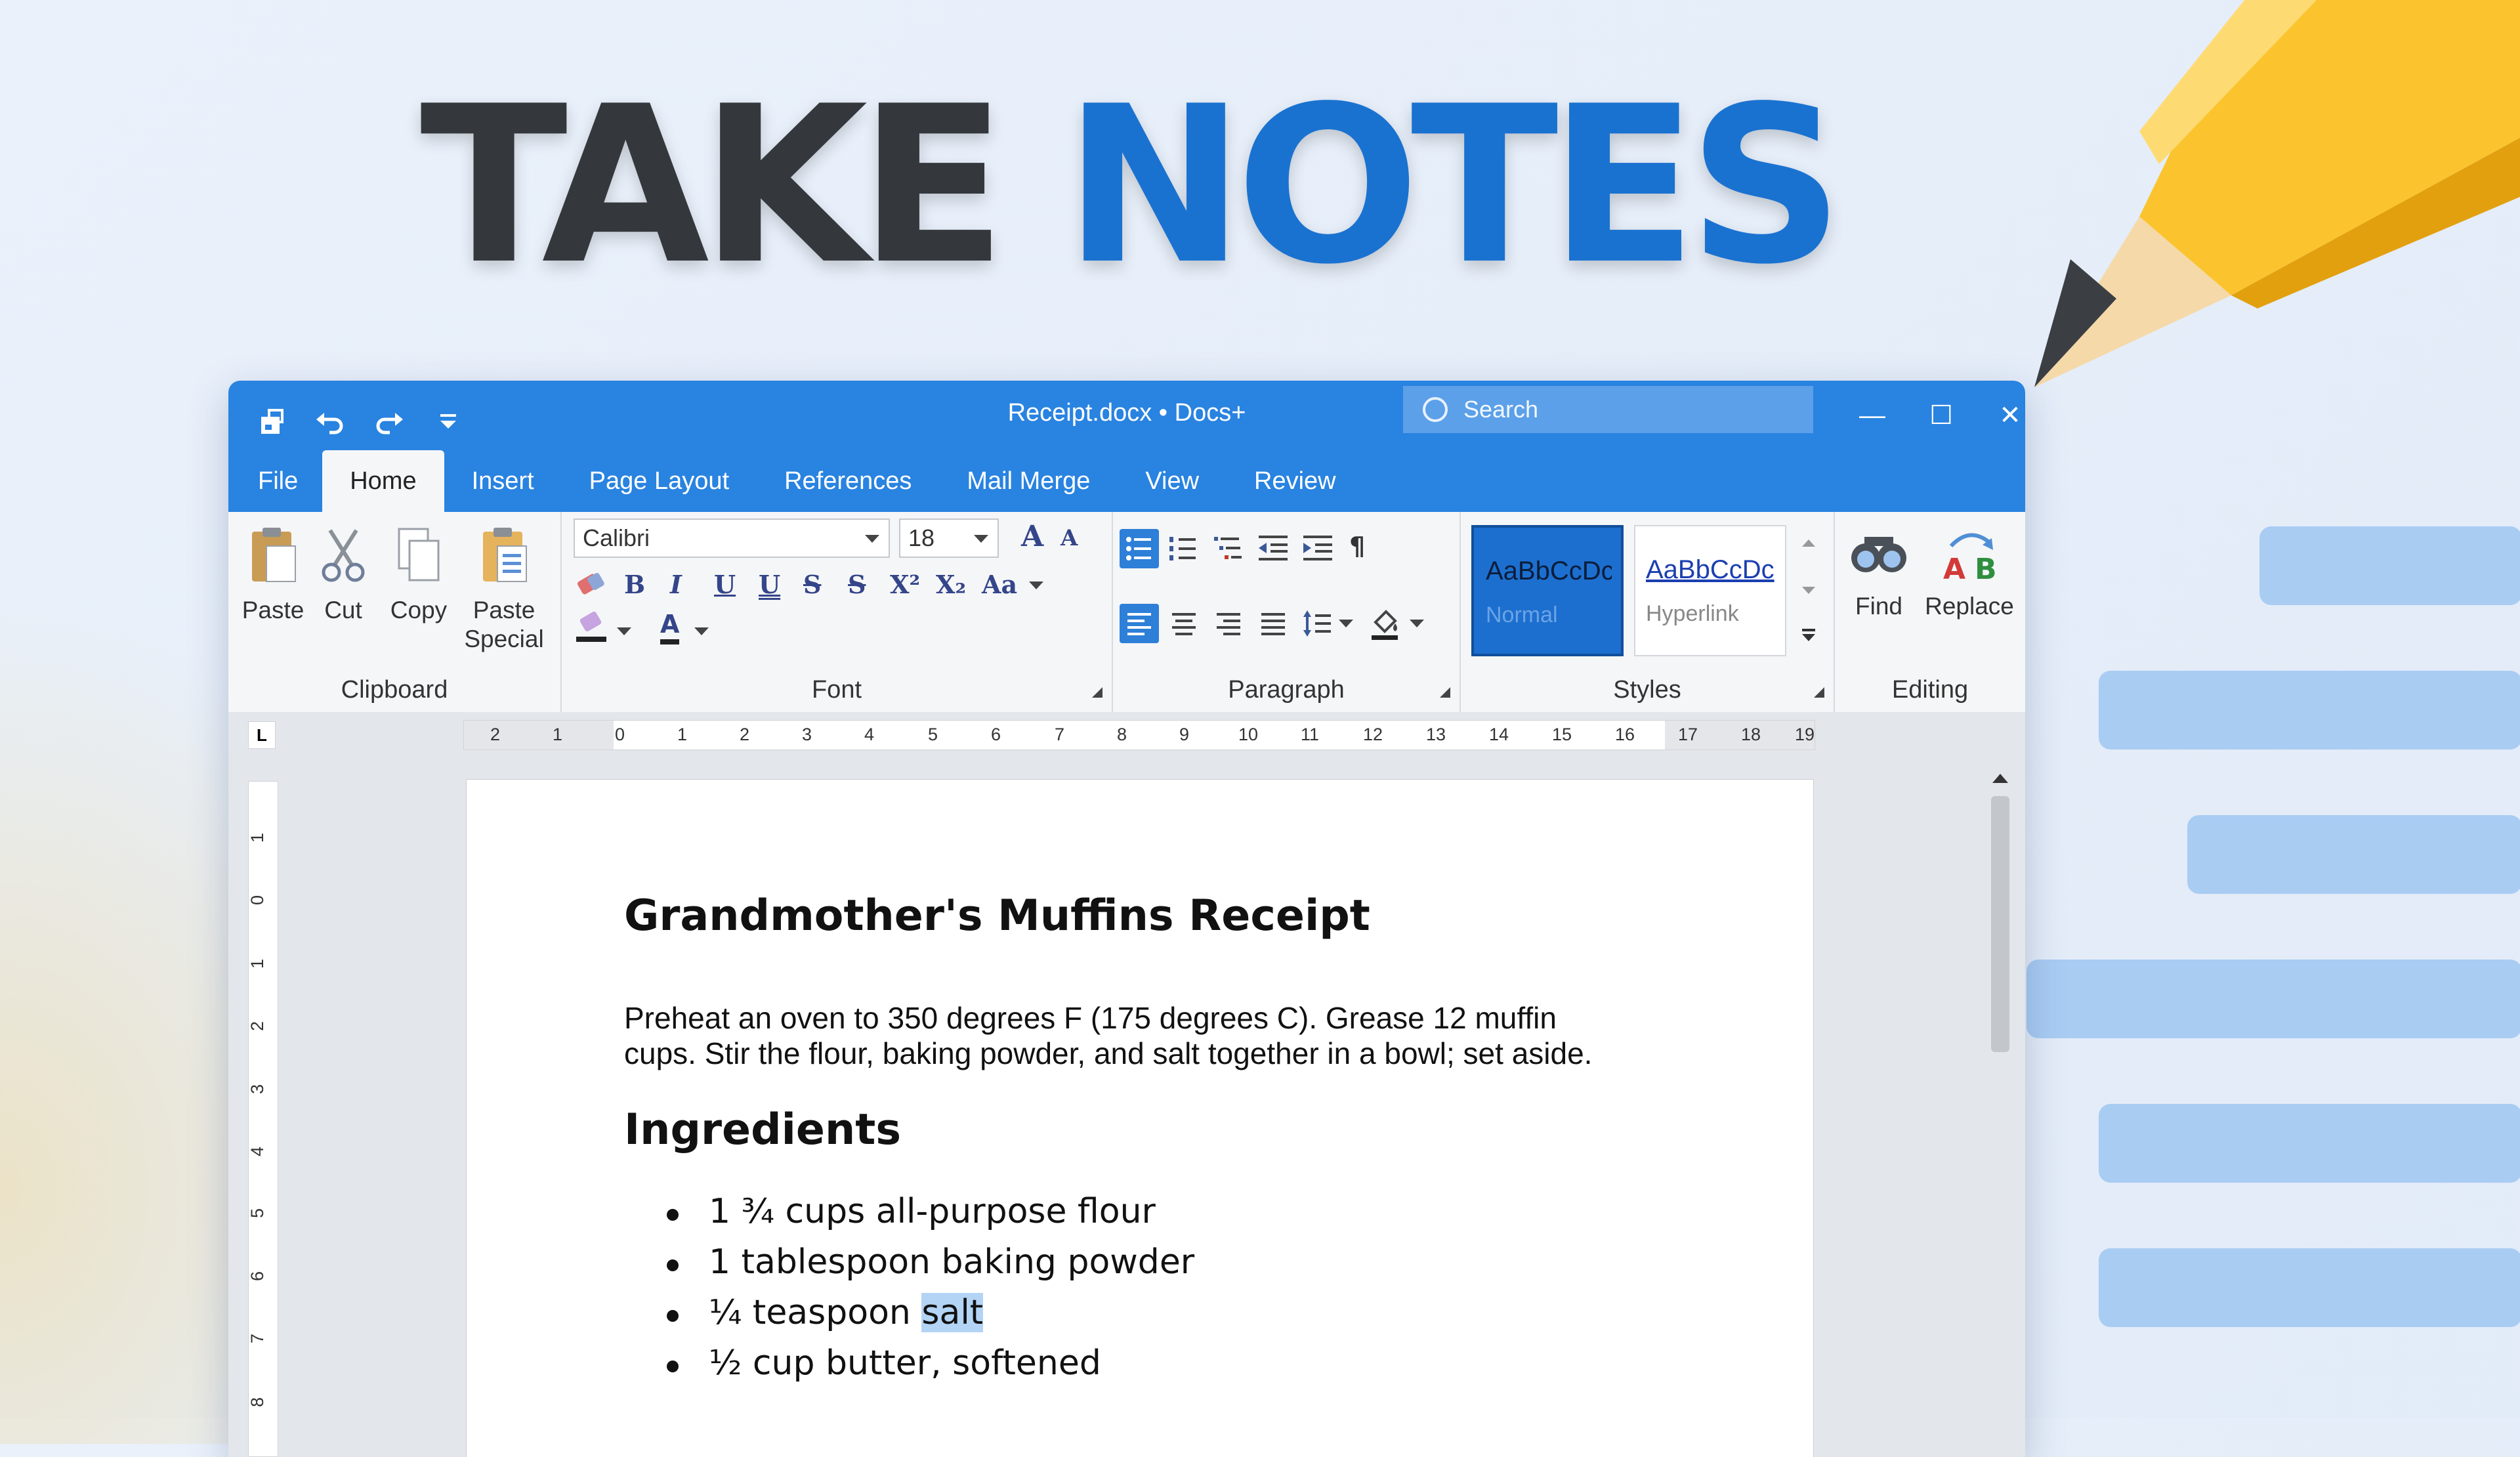 This screenshot has height=1457, width=2520. I want to click on strikethrough-button: S, so click(812, 584).